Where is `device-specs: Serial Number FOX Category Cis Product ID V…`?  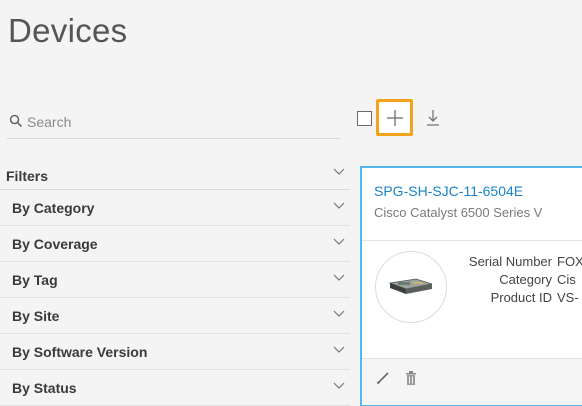 device-specs: Serial Number FOX Category Cis Product ID V… is located at coordinates (517, 281).